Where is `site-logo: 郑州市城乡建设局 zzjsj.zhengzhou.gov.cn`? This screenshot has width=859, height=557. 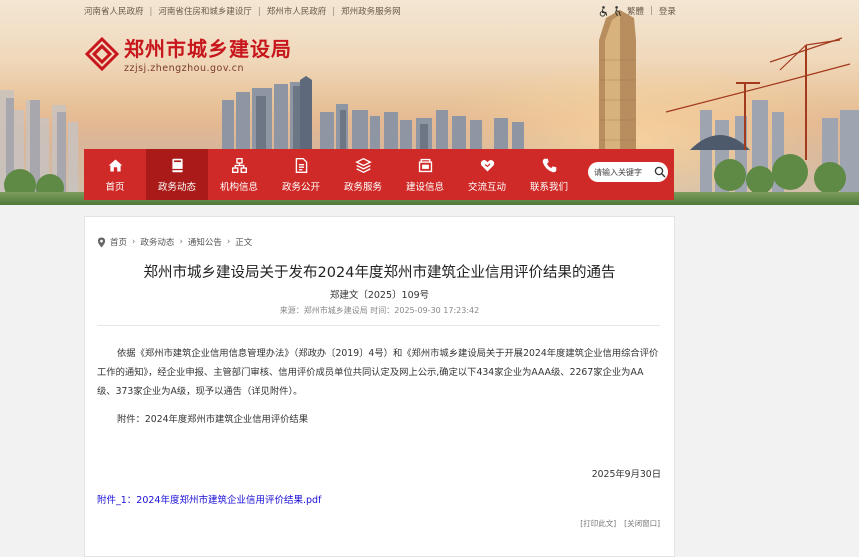 site-logo: 郑州市城乡建设局 zzjsj.zhengzhou.gov.cn is located at coordinates (188, 53).